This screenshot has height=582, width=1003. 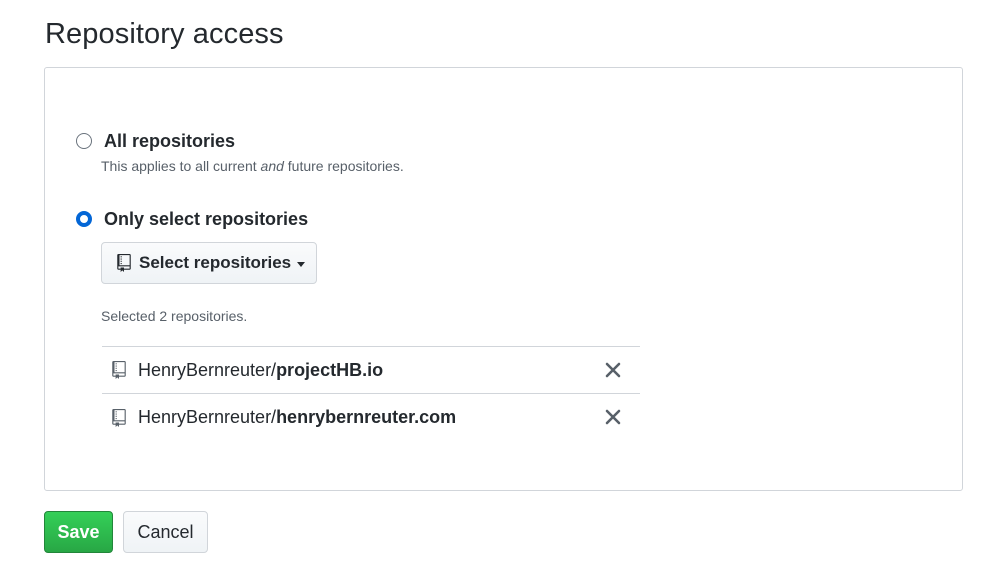 I want to click on list-item: HenryBernreuter/henrybernreuter.com, so click(x=371, y=417).